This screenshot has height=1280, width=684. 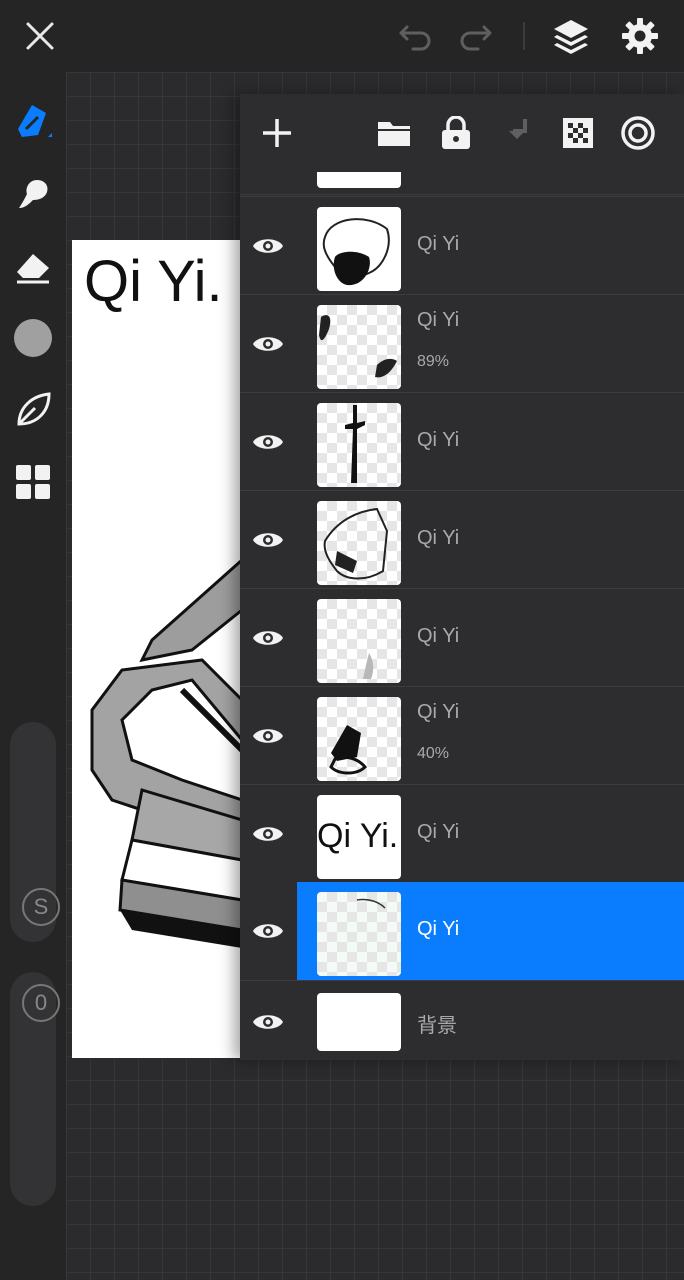 What do you see at coordinates (462, 833) in the screenshot?
I see `layer-row: Qi Yi. Qi Yi` at bounding box center [462, 833].